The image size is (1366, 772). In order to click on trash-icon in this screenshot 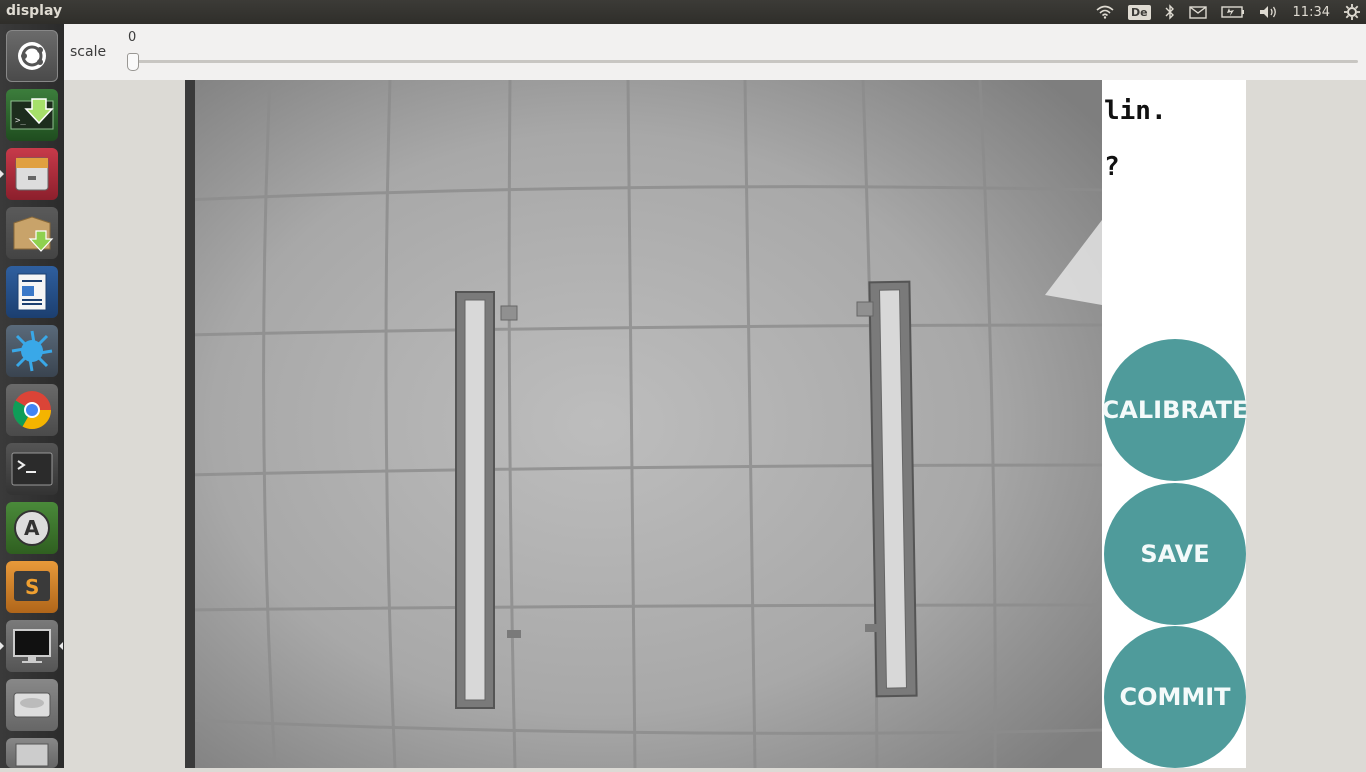, I will do `click(32, 753)`.